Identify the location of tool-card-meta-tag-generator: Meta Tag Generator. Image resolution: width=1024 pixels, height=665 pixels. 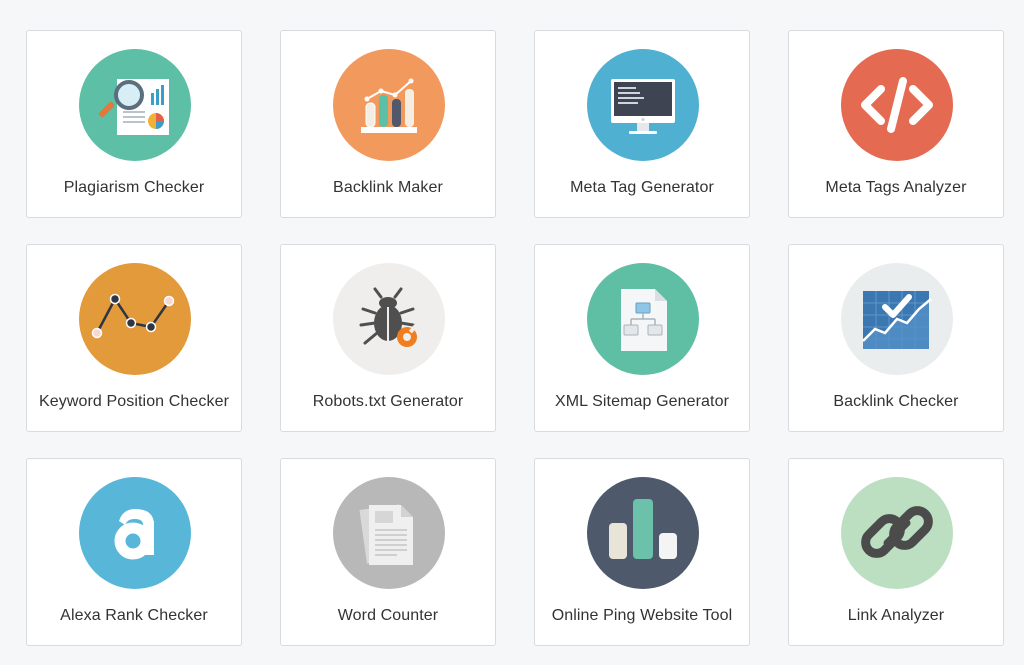
(642, 124).